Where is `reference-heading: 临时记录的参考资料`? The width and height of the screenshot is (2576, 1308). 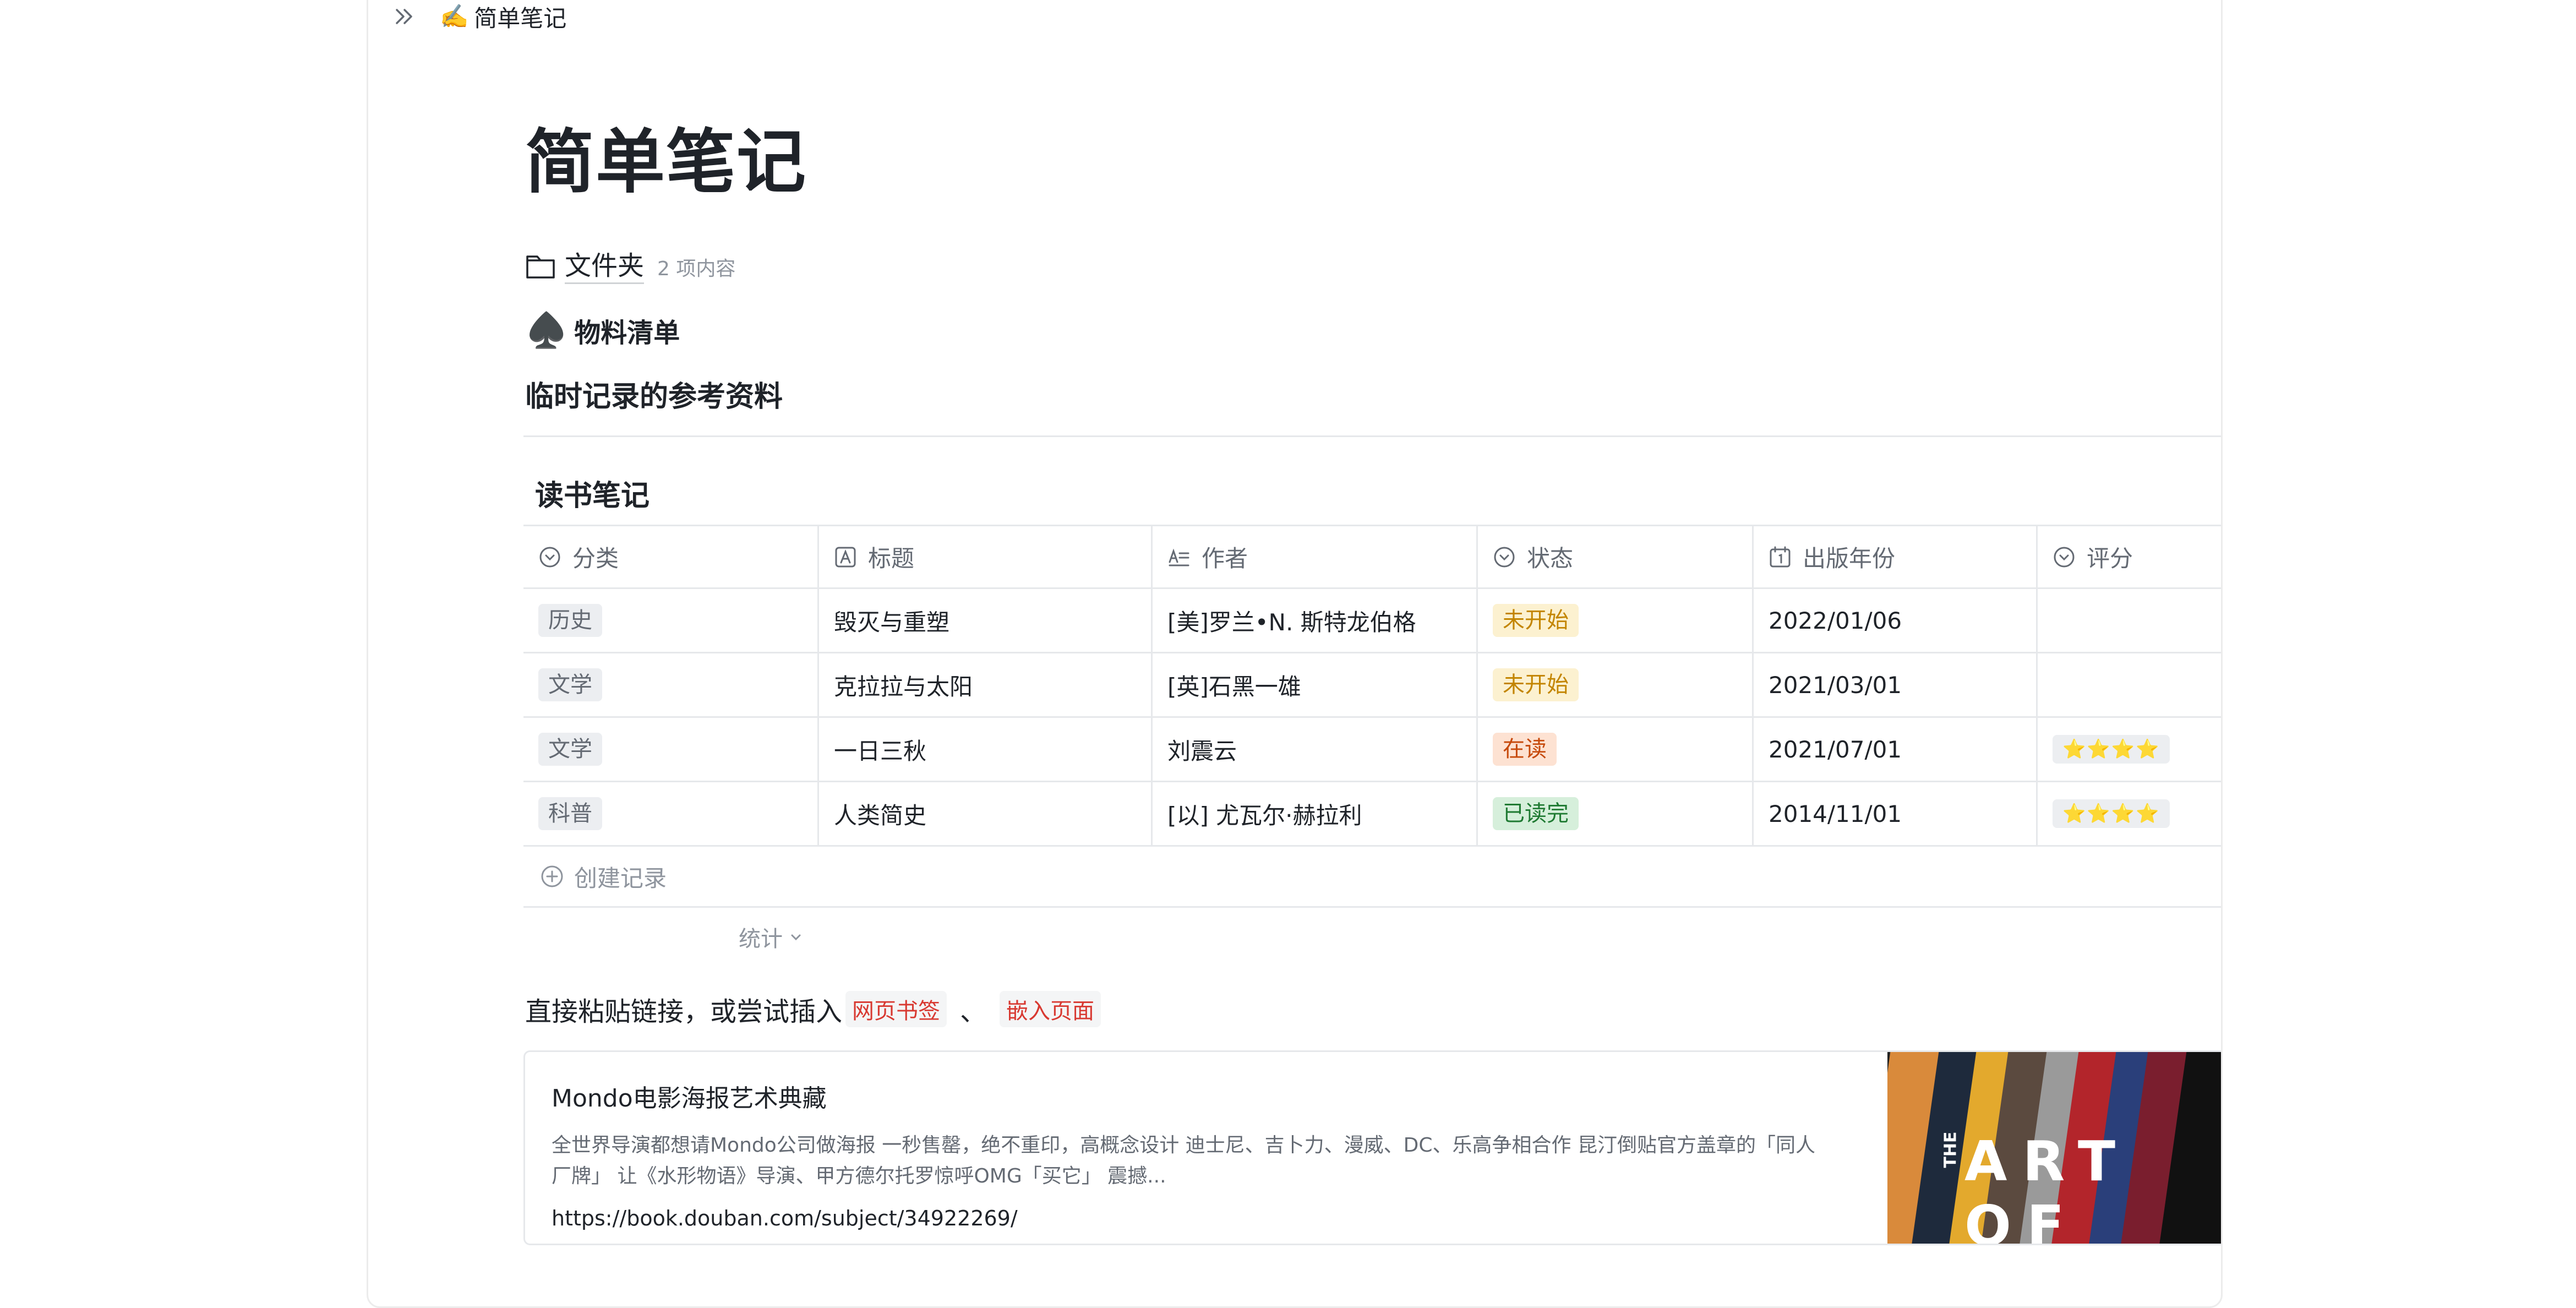 reference-heading: 临时记录的参考资料 is located at coordinates (654, 394).